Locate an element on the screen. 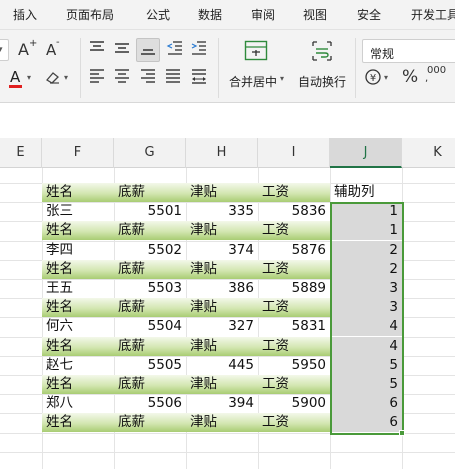  wrap-text-button: 自动换行 is located at coordinates (324, 67).